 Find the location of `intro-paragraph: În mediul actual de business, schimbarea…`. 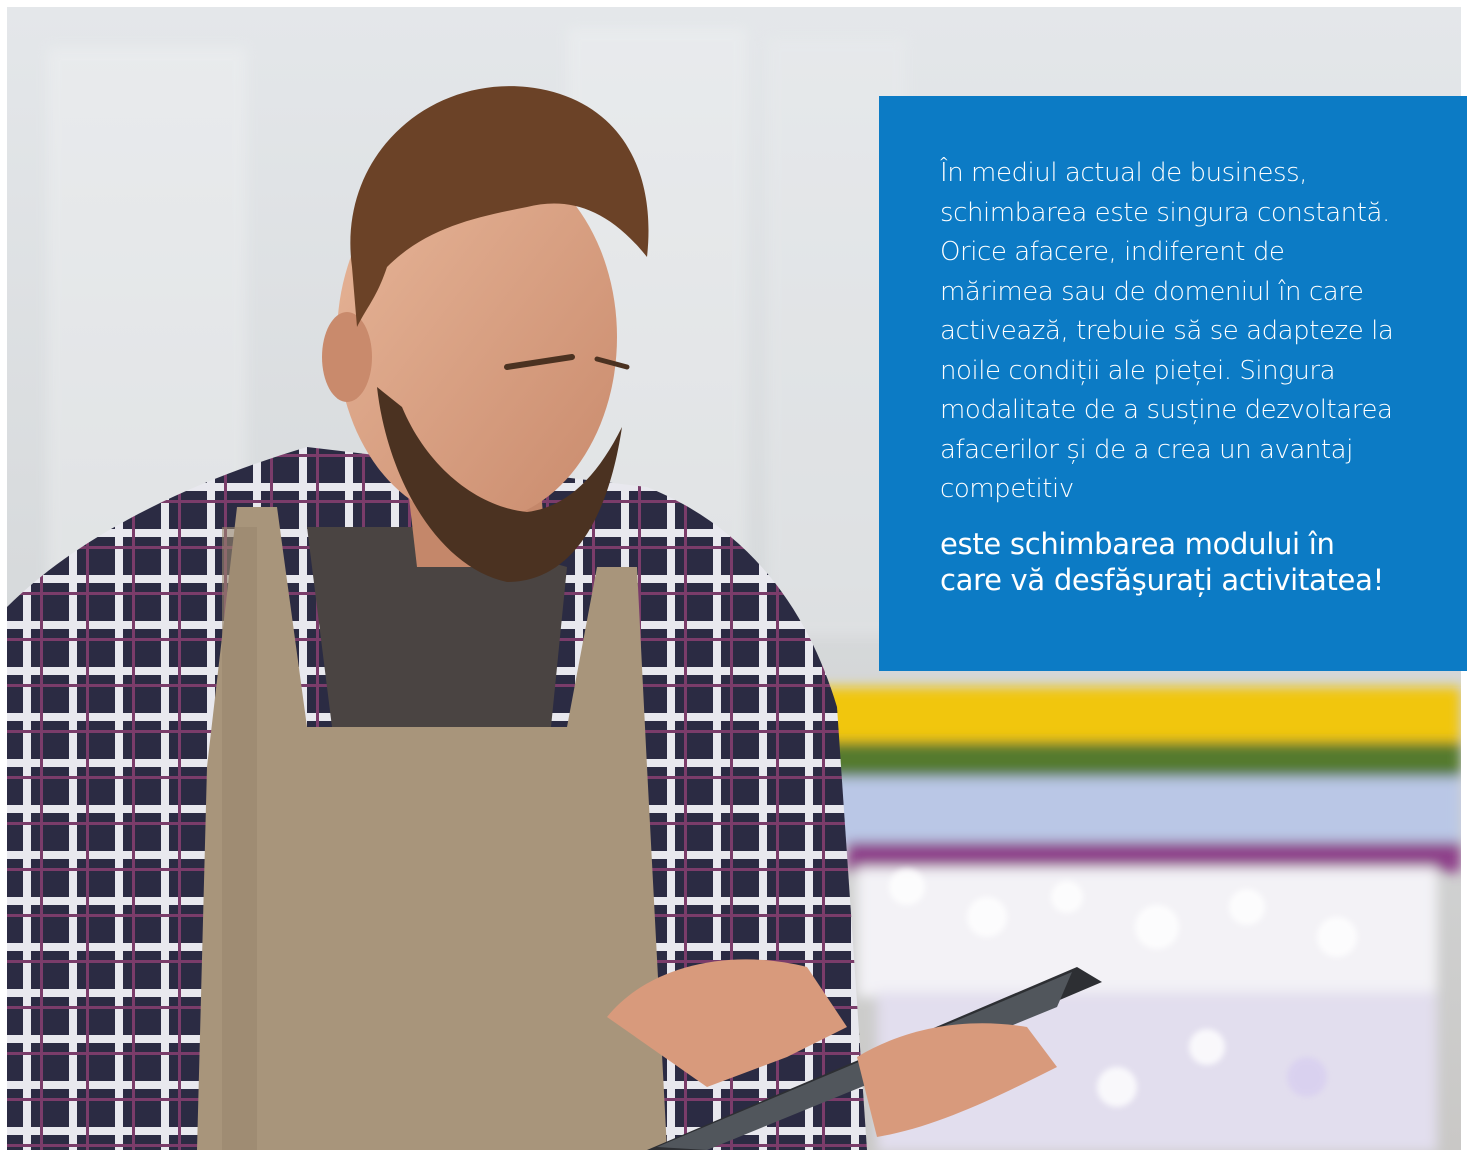

intro-paragraph: În mediul actual de business, schimbarea… is located at coordinates (1167, 331).